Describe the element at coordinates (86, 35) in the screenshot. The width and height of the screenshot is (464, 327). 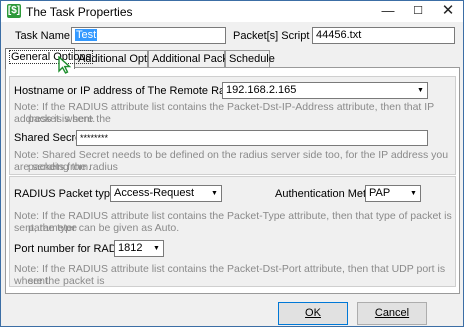
I see `task-name-value: Test` at that location.